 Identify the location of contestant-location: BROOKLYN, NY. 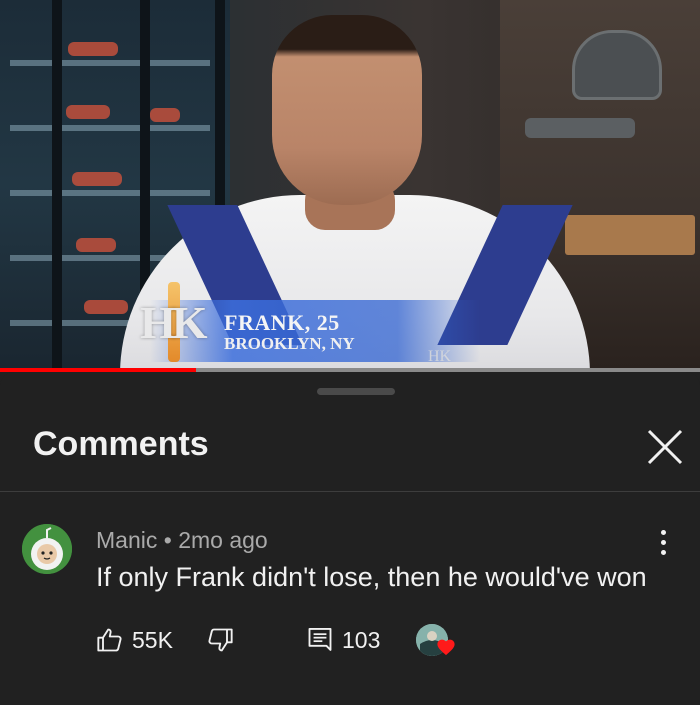
(289, 343).